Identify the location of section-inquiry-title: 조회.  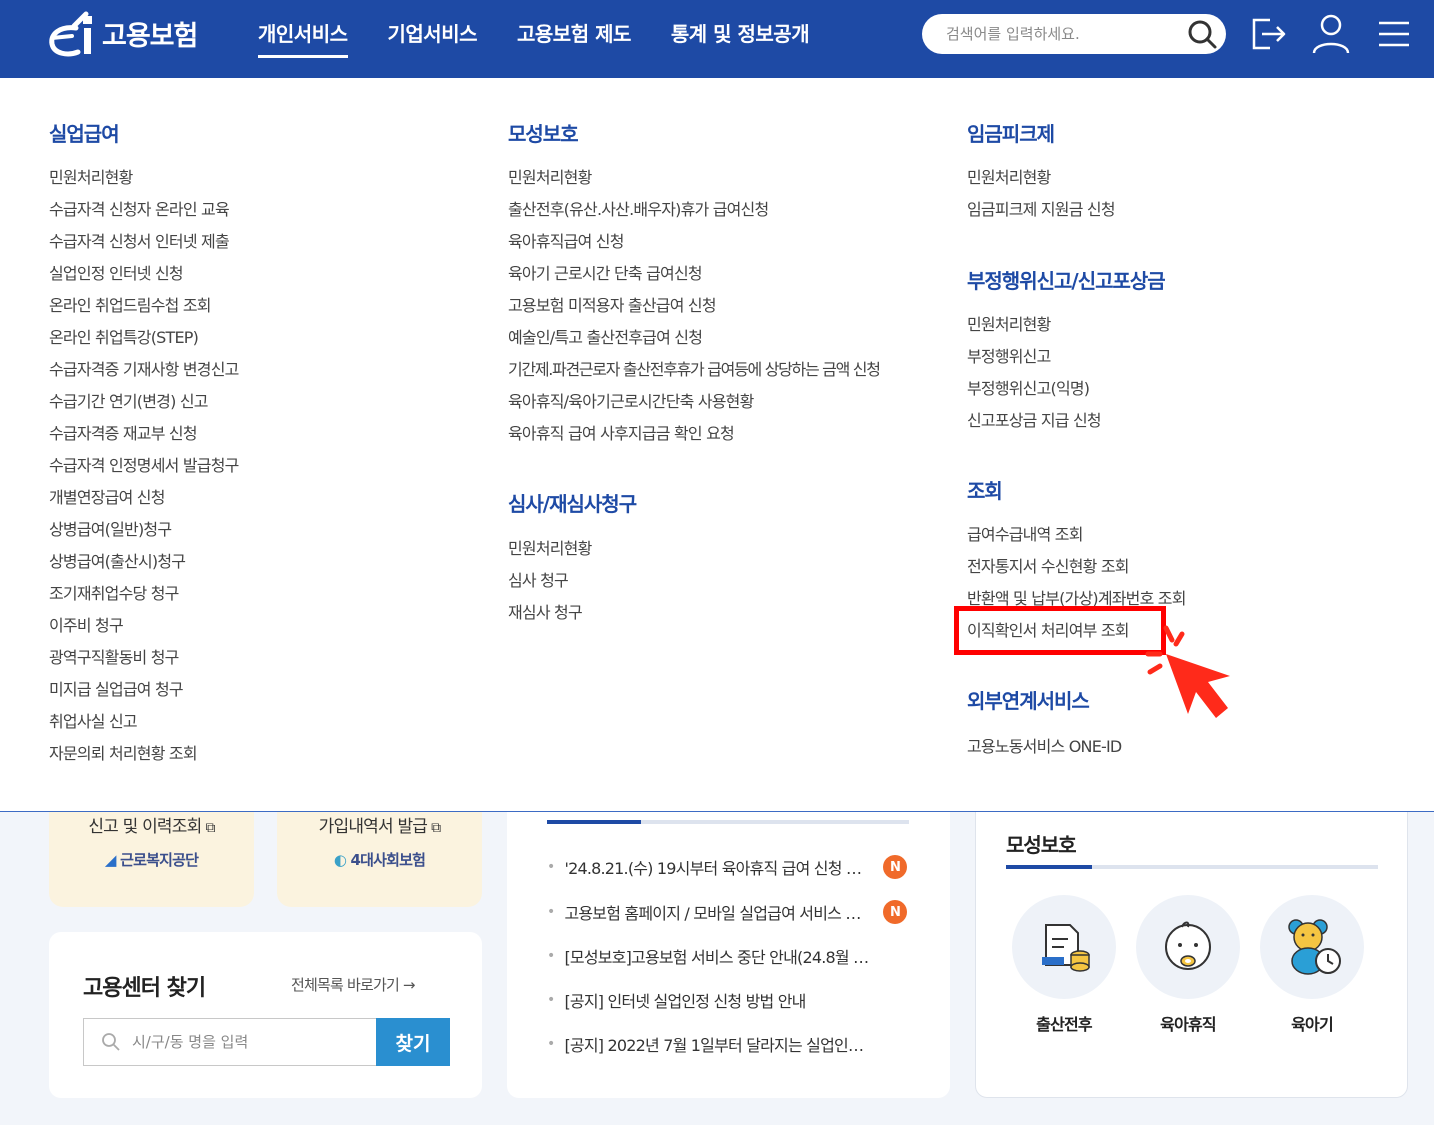
(985, 489).